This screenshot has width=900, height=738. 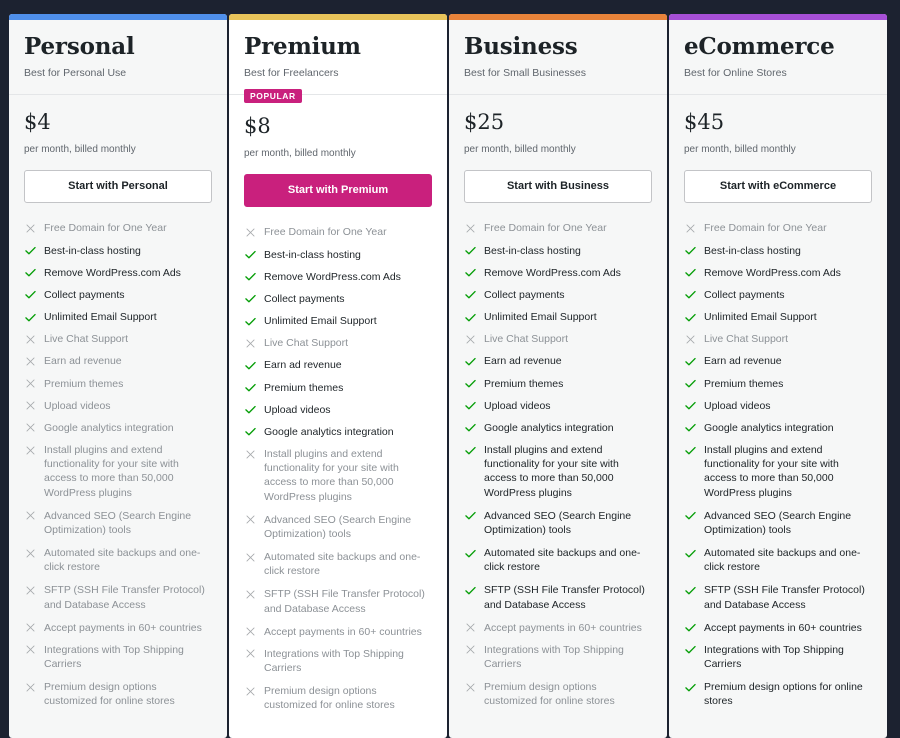 What do you see at coordinates (118, 187) in the screenshot?
I see `start-with-personal-button: Start with Personal` at bounding box center [118, 187].